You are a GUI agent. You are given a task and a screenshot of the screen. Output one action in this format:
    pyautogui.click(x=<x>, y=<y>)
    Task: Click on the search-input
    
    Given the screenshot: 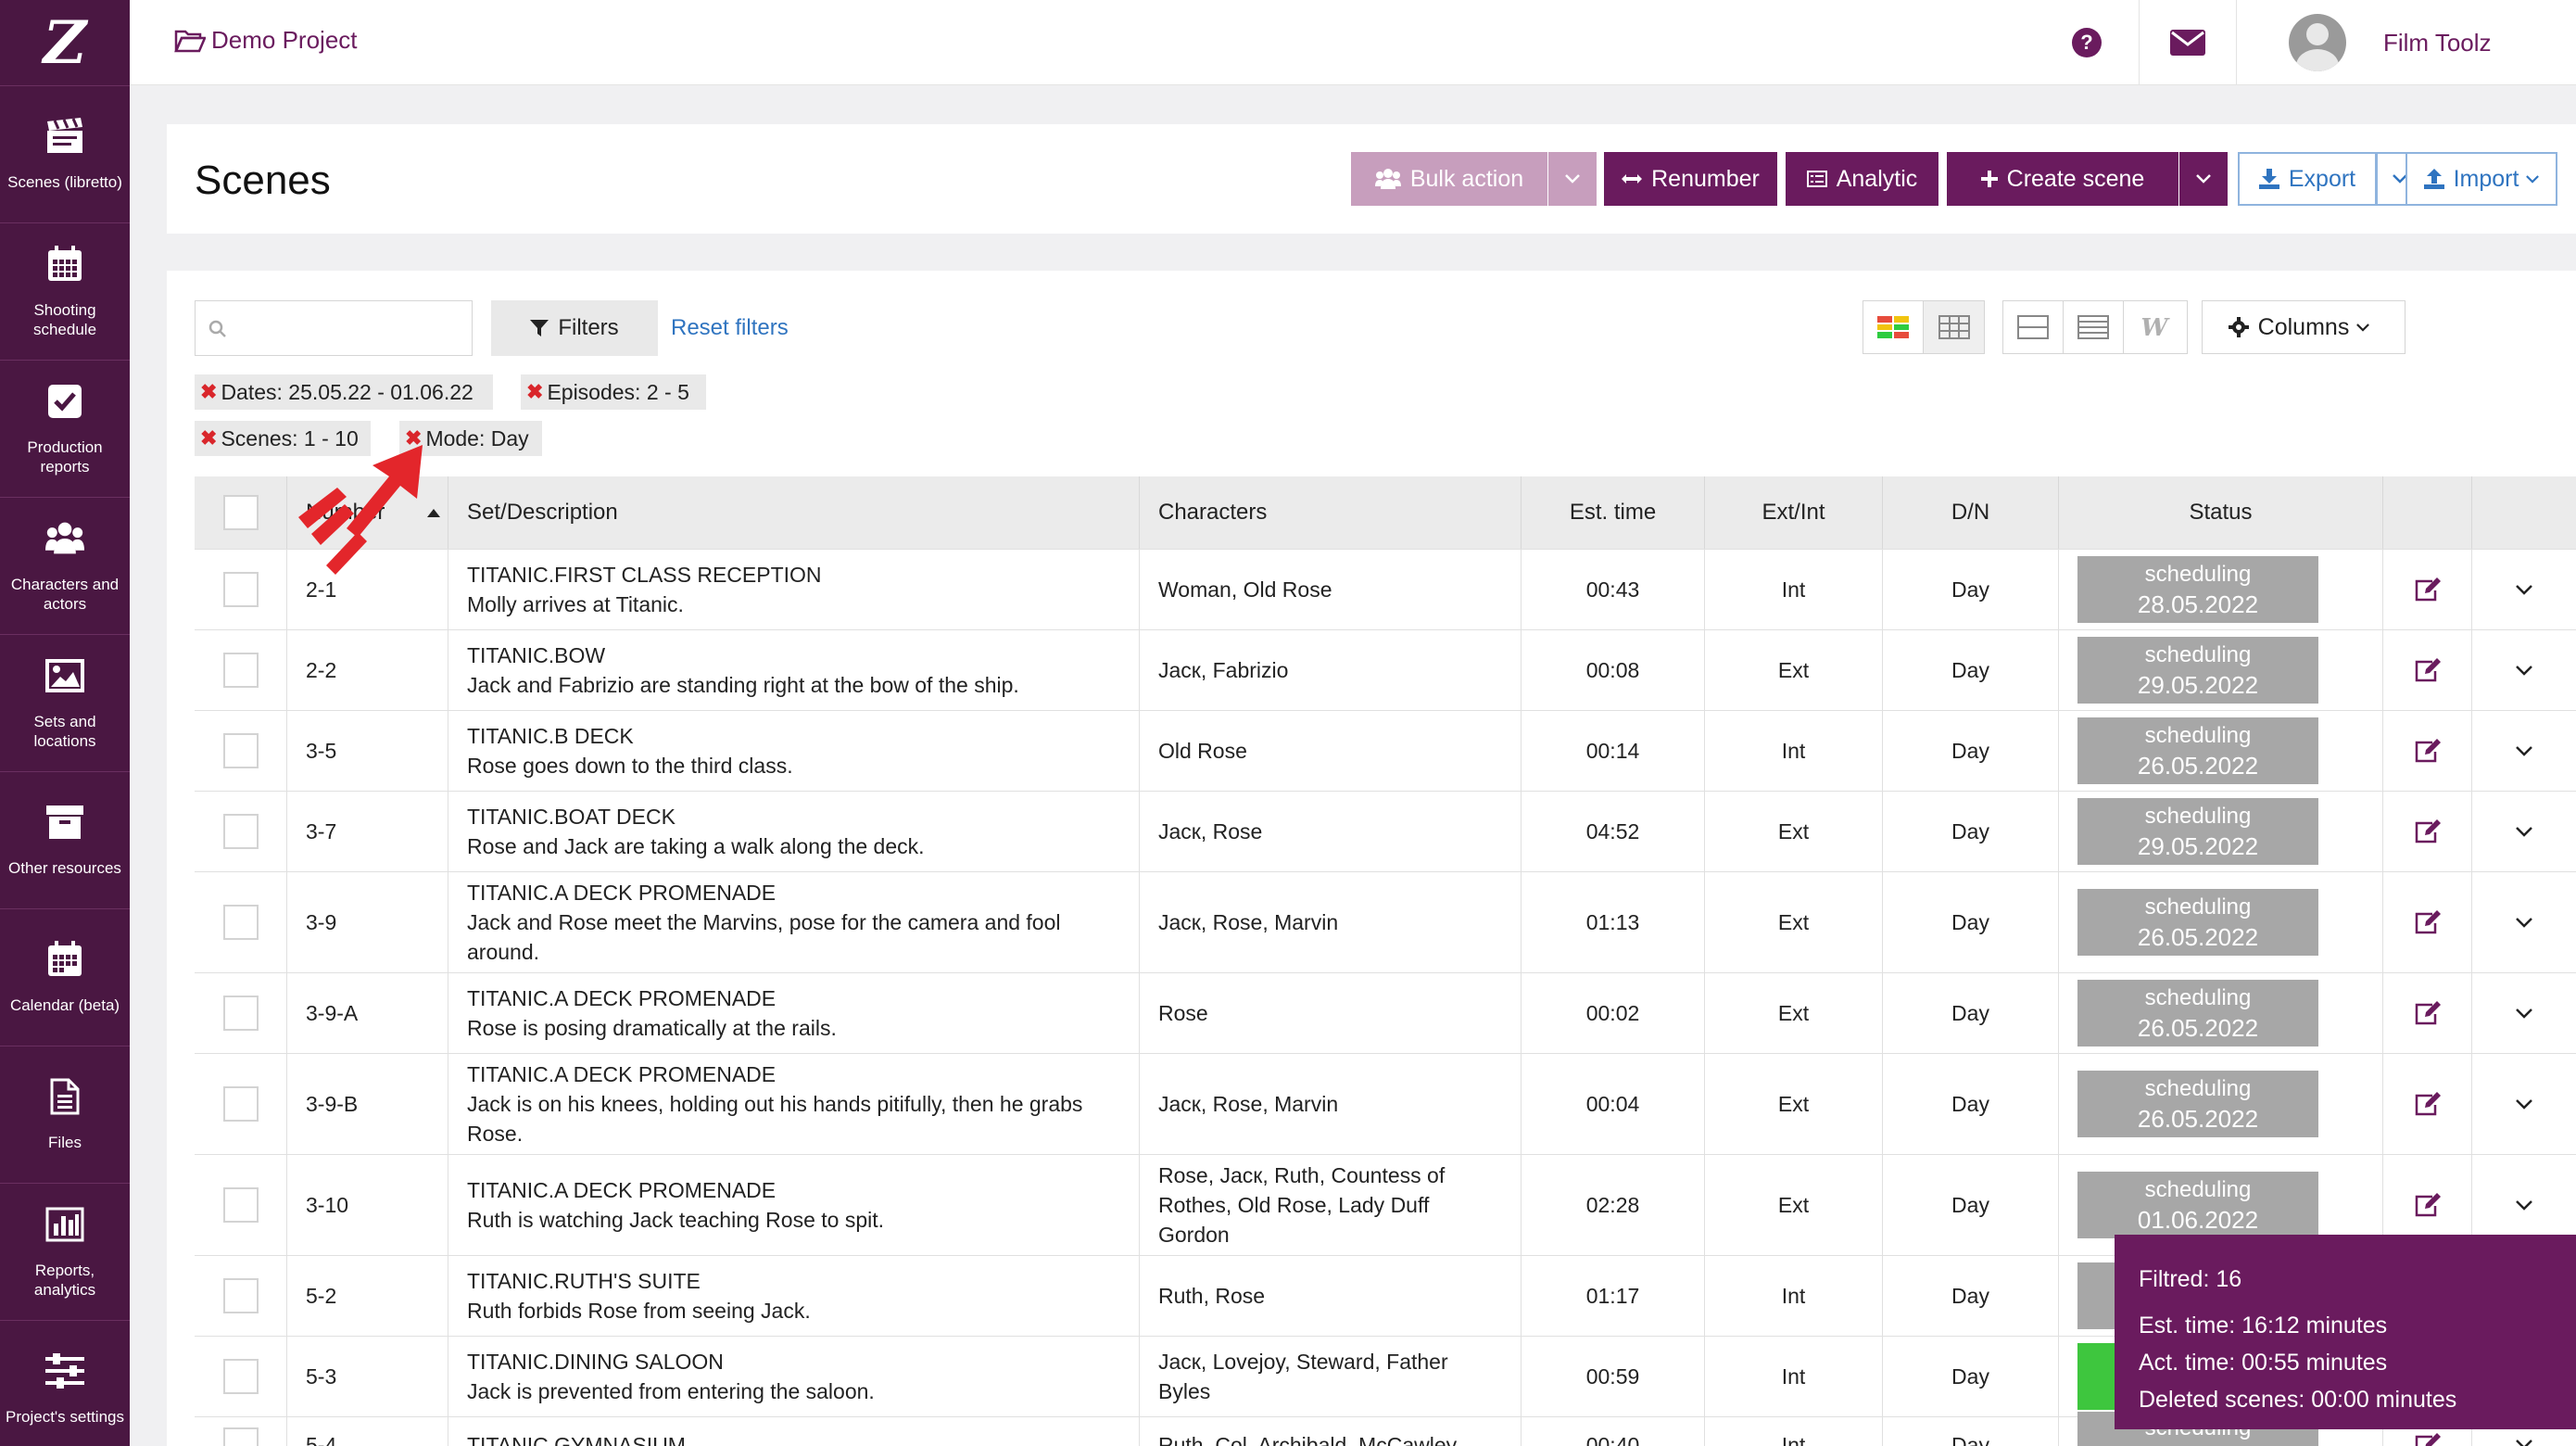 What is the action you would take?
    pyautogui.click(x=334, y=328)
    